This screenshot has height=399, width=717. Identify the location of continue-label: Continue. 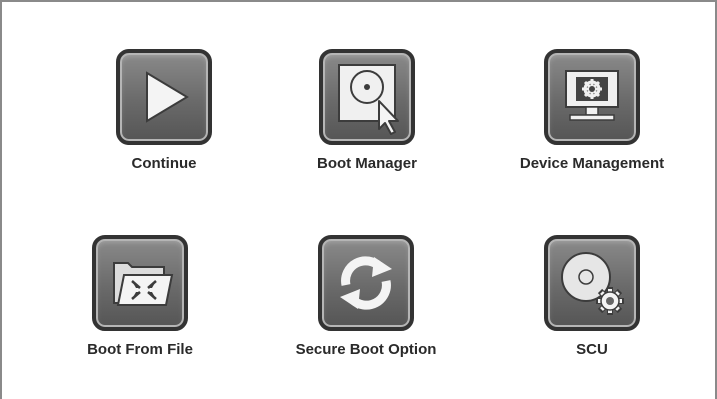
(164, 163).